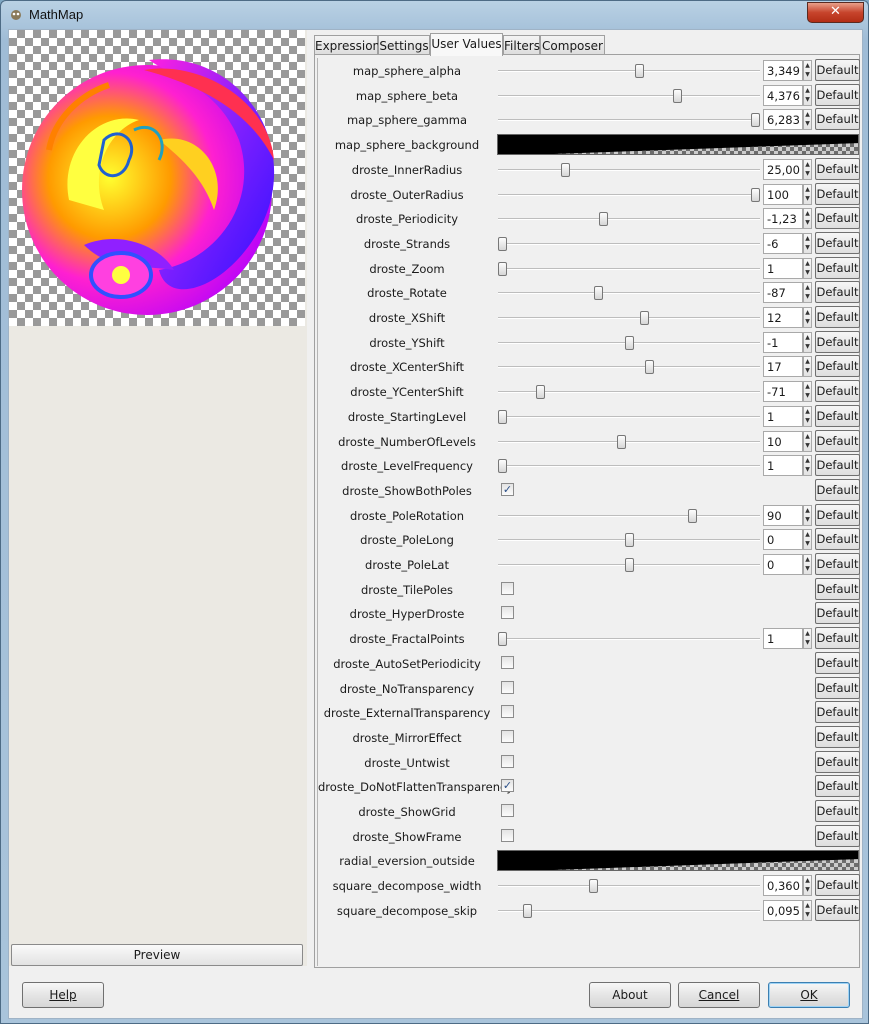  I want to click on param-value-field: 4,376 ▲ ▼, so click(787, 95).